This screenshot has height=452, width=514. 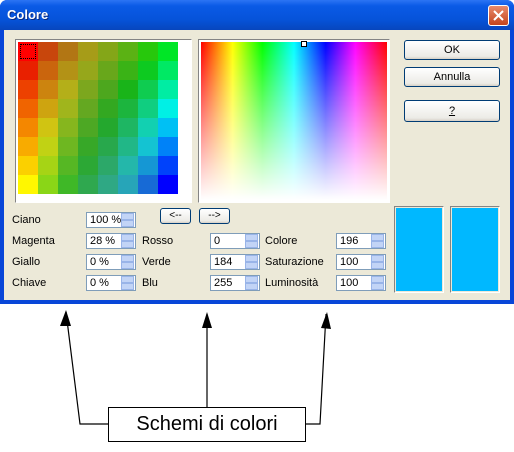 I want to click on annotation-arrow-right, so click(x=316, y=369).